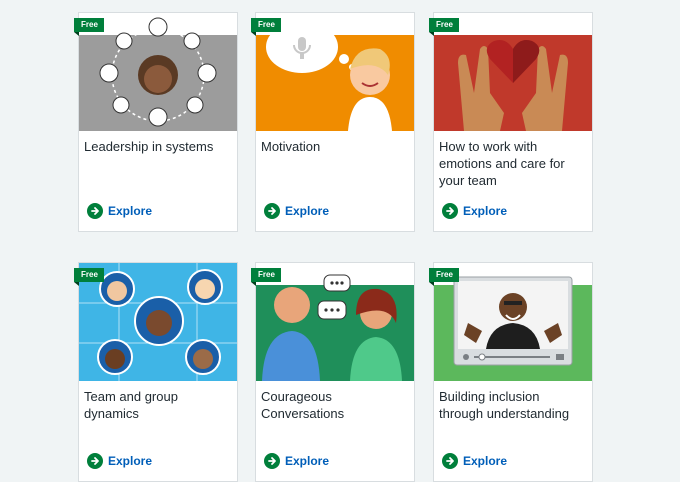 The height and width of the screenshot is (482, 680). I want to click on course-title: Courageous Conversations, so click(303, 405).